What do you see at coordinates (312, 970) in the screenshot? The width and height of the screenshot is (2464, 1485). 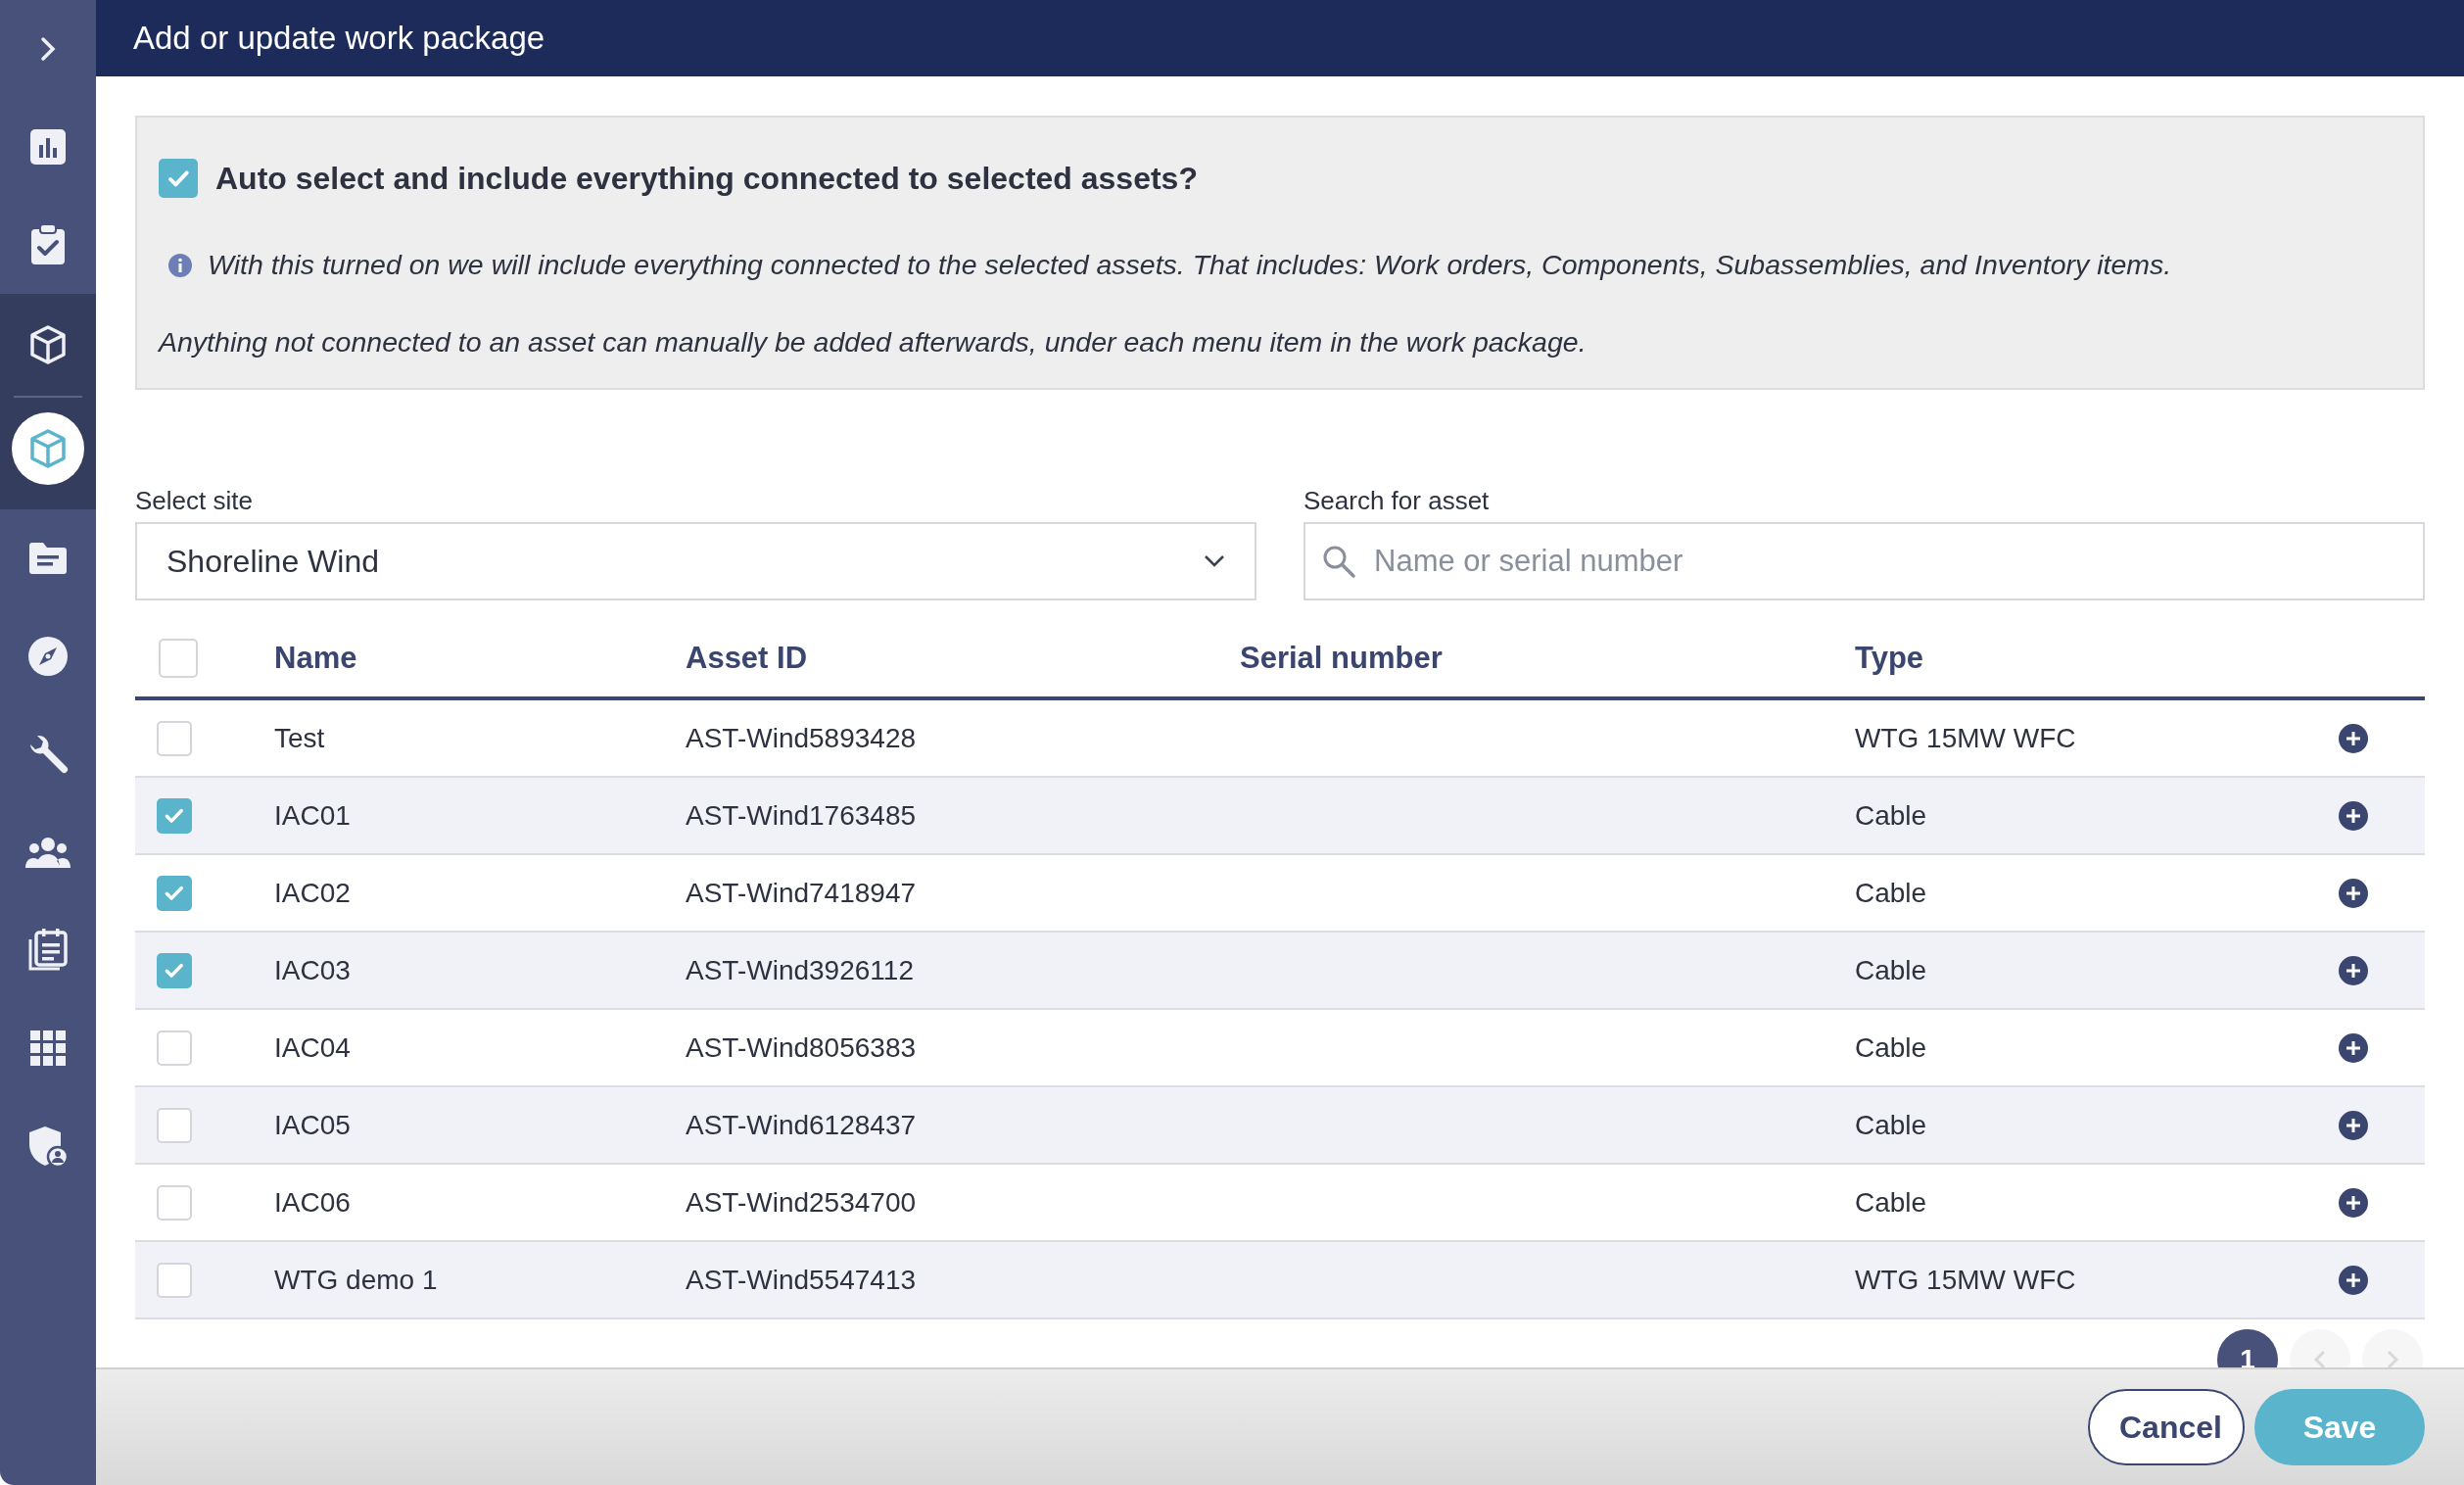 I see `table-cell-text: IAC03` at bounding box center [312, 970].